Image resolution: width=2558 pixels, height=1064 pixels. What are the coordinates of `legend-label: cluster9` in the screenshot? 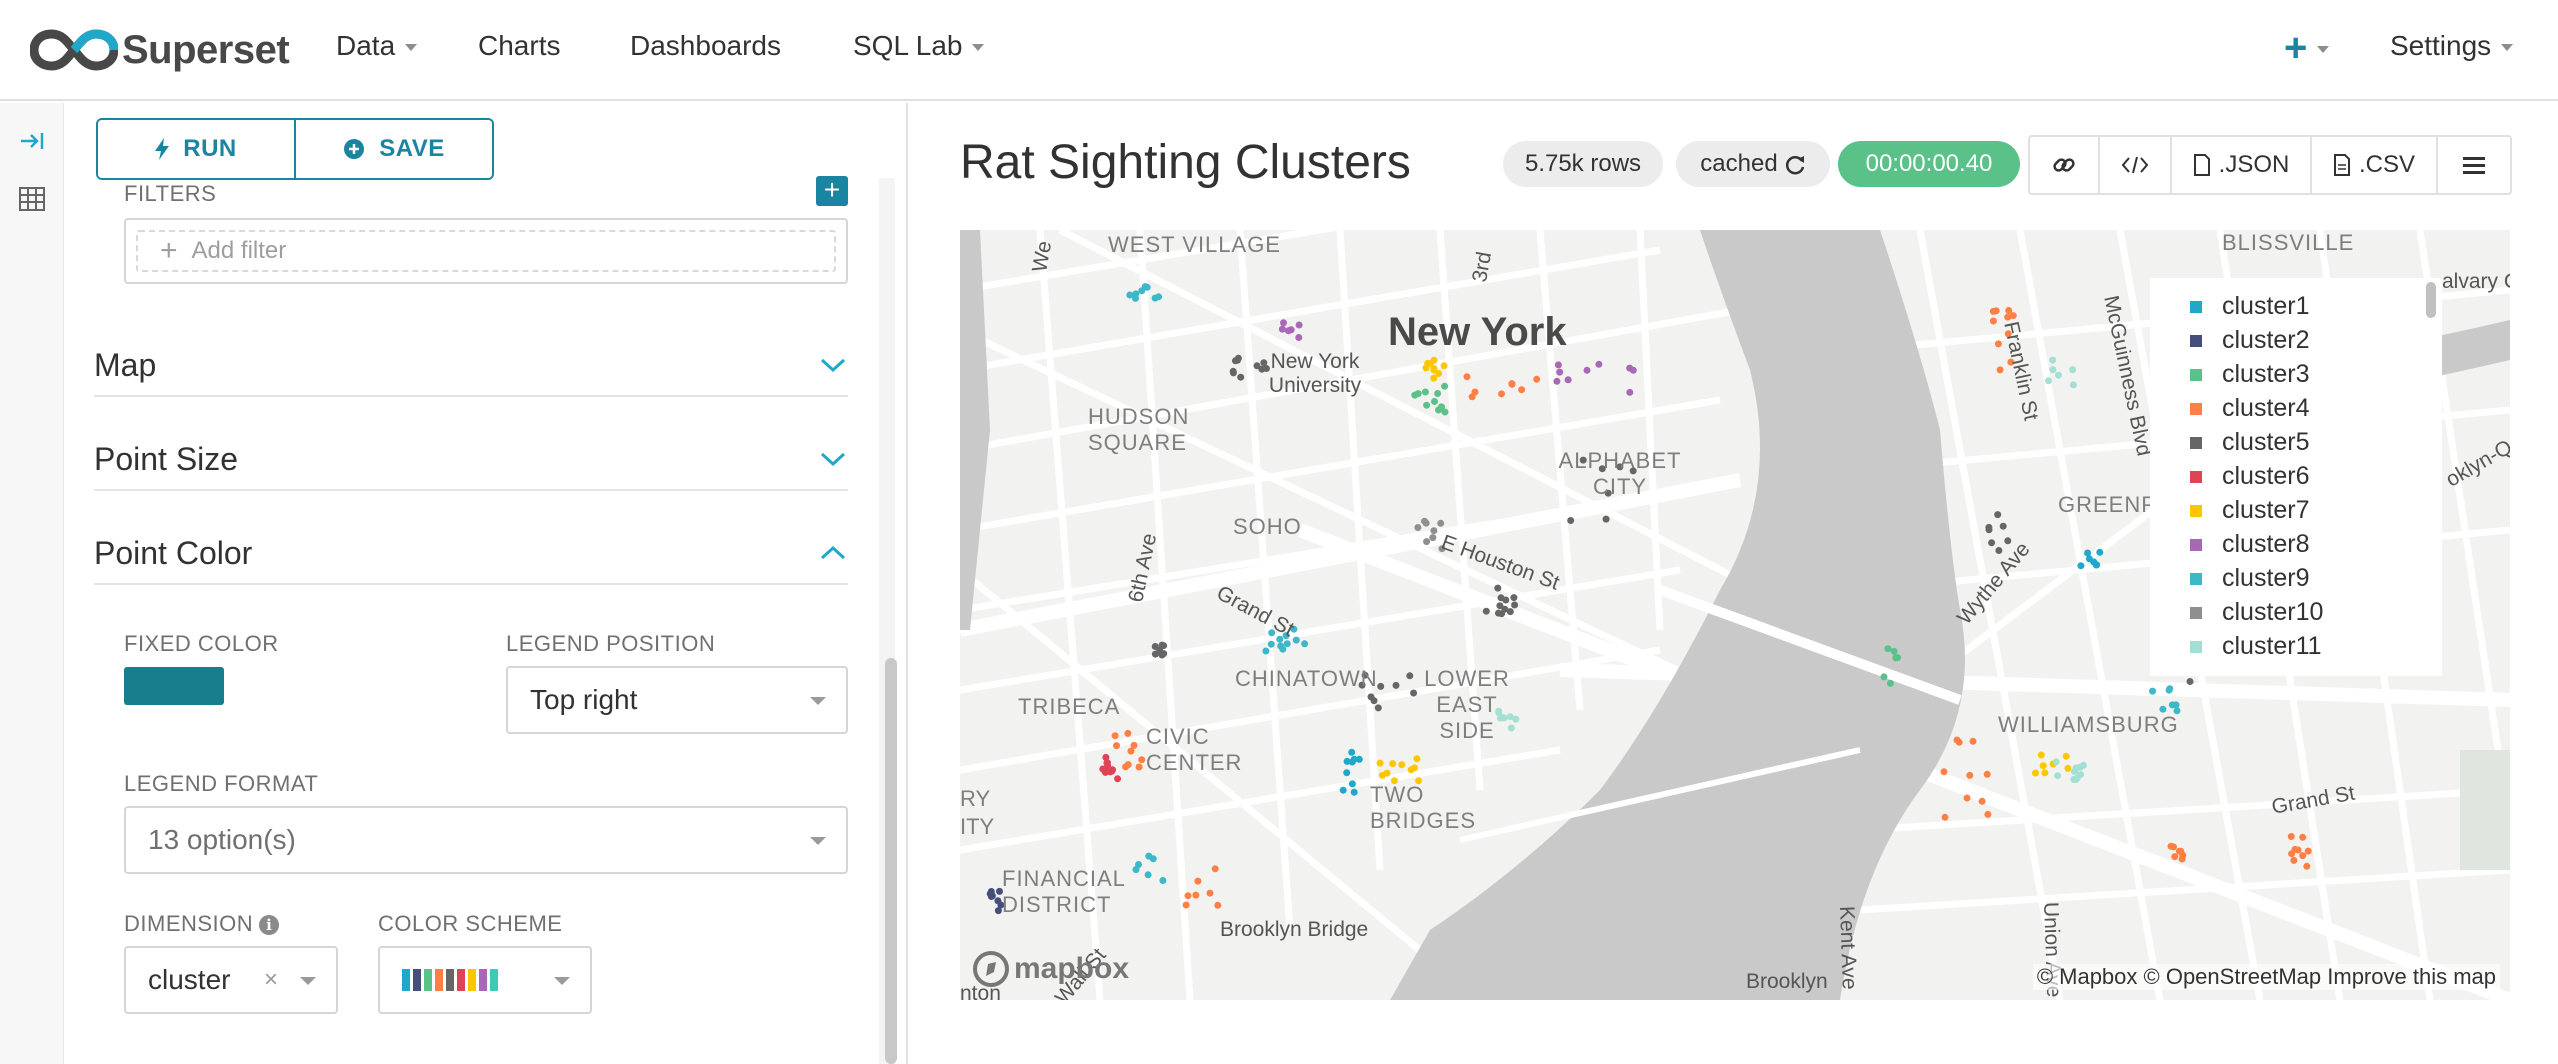 It's located at (2266, 578).